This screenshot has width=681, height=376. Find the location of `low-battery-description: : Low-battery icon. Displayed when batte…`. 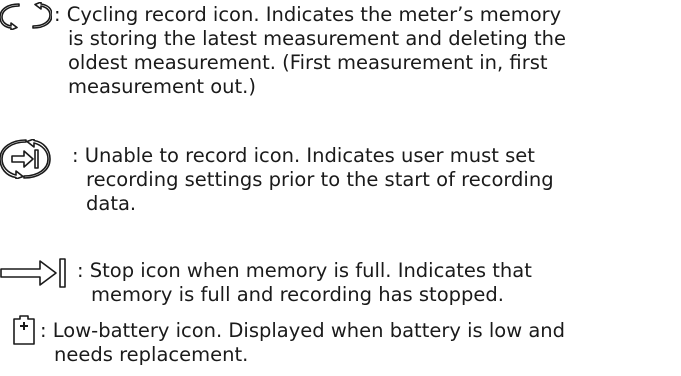

low-battery-description: : Low-battery icon. Displayed when batte… is located at coordinates (302, 343).